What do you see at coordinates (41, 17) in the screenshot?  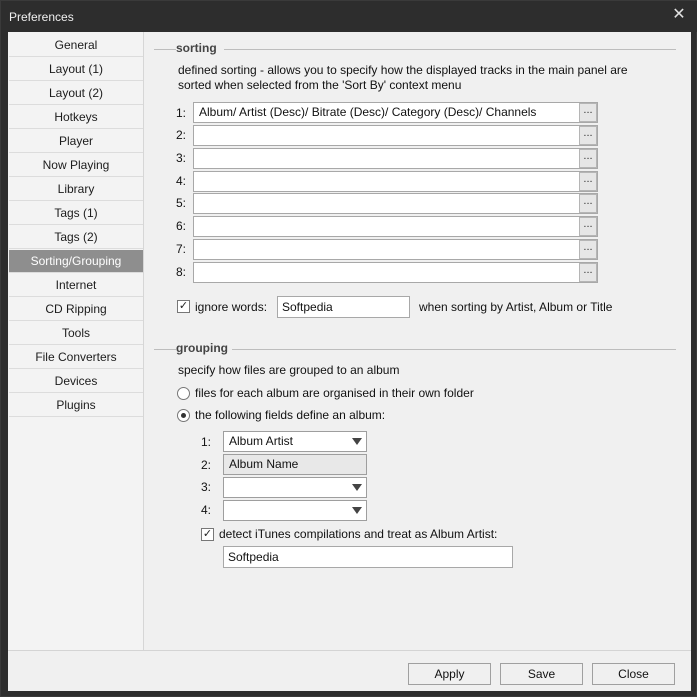 I see `window-title: Preferences` at bounding box center [41, 17].